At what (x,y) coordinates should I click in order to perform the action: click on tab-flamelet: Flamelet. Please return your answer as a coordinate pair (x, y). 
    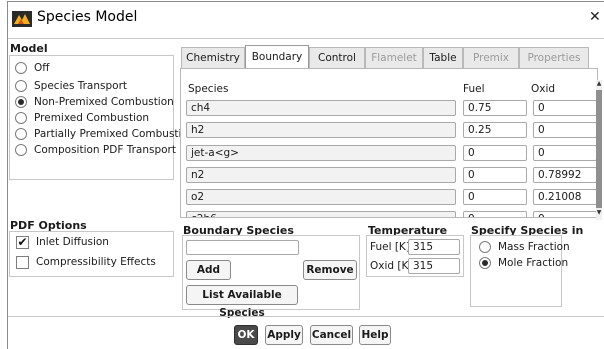
    Looking at the image, I should click on (394, 57).